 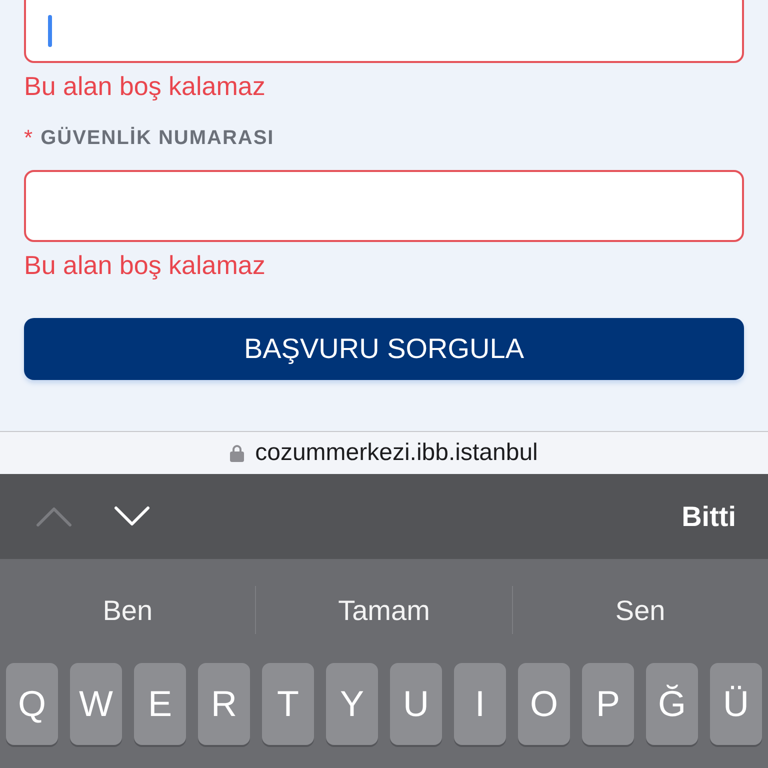 I want to click on keyboard-key: T, so click(x=288, y=704).